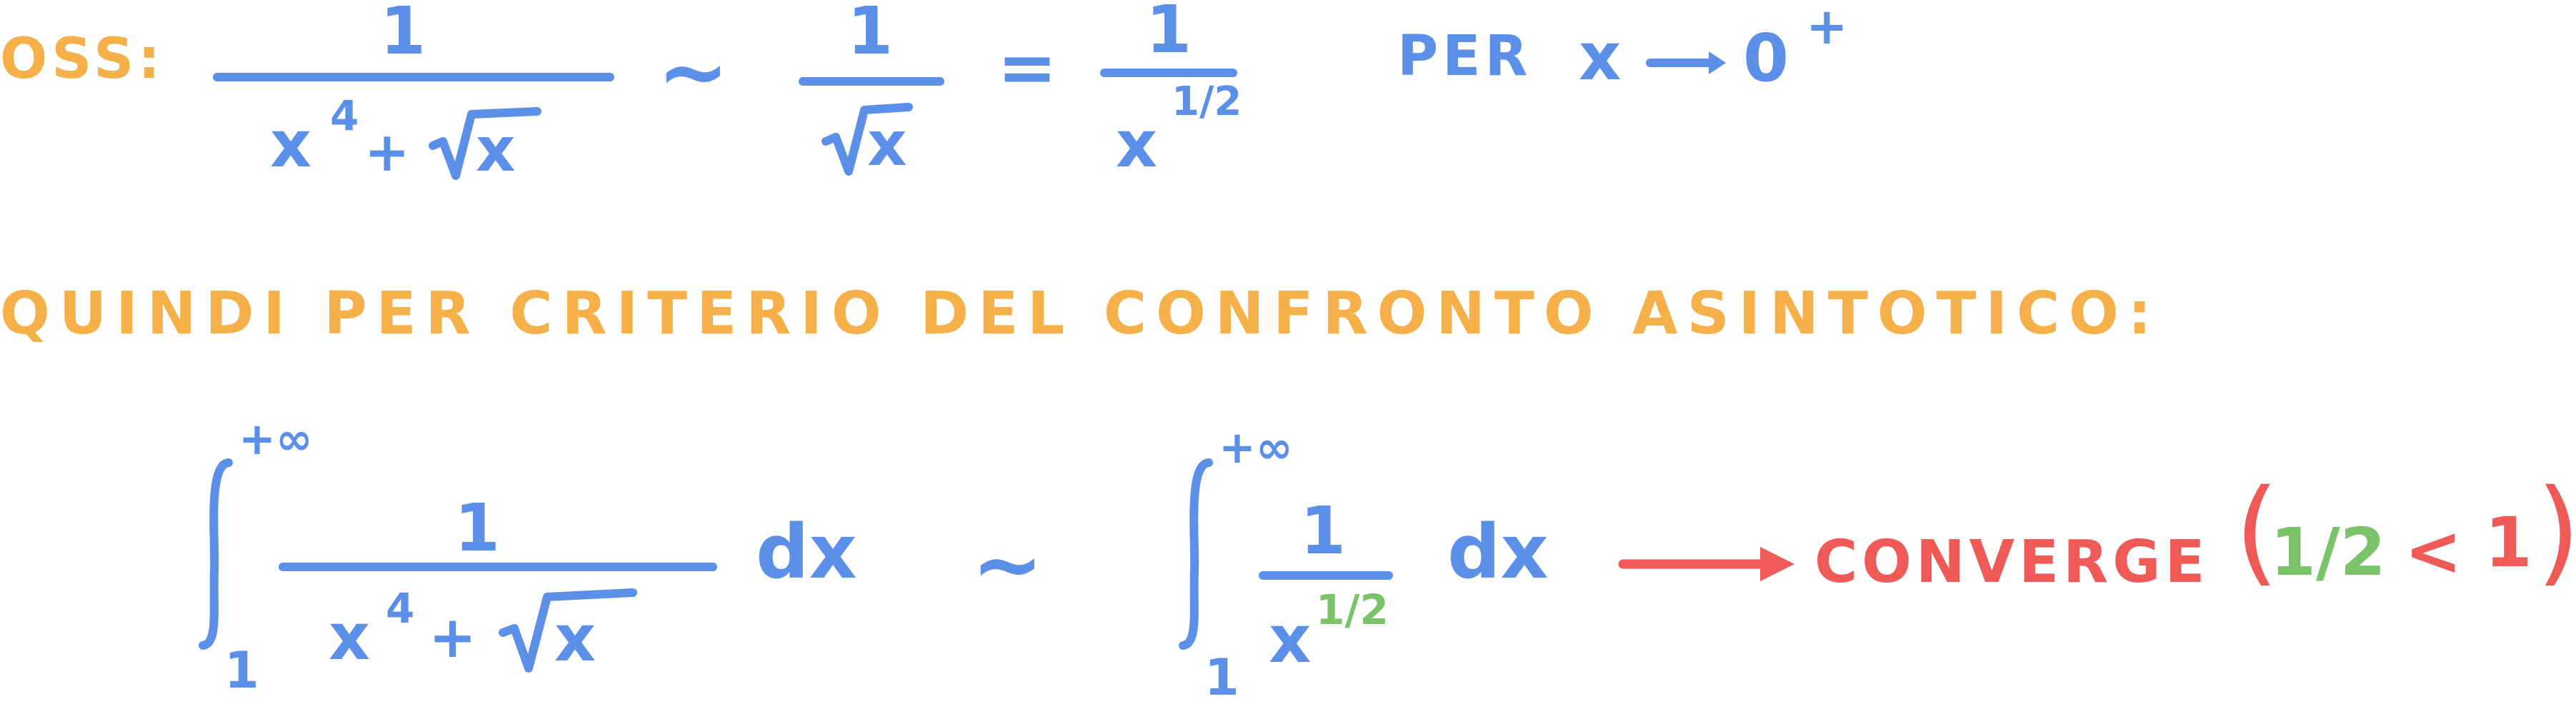 The width and height of the screenshot is (2576, 714). I want to click on limit-plus-superscript: +, so click(1827, 28).